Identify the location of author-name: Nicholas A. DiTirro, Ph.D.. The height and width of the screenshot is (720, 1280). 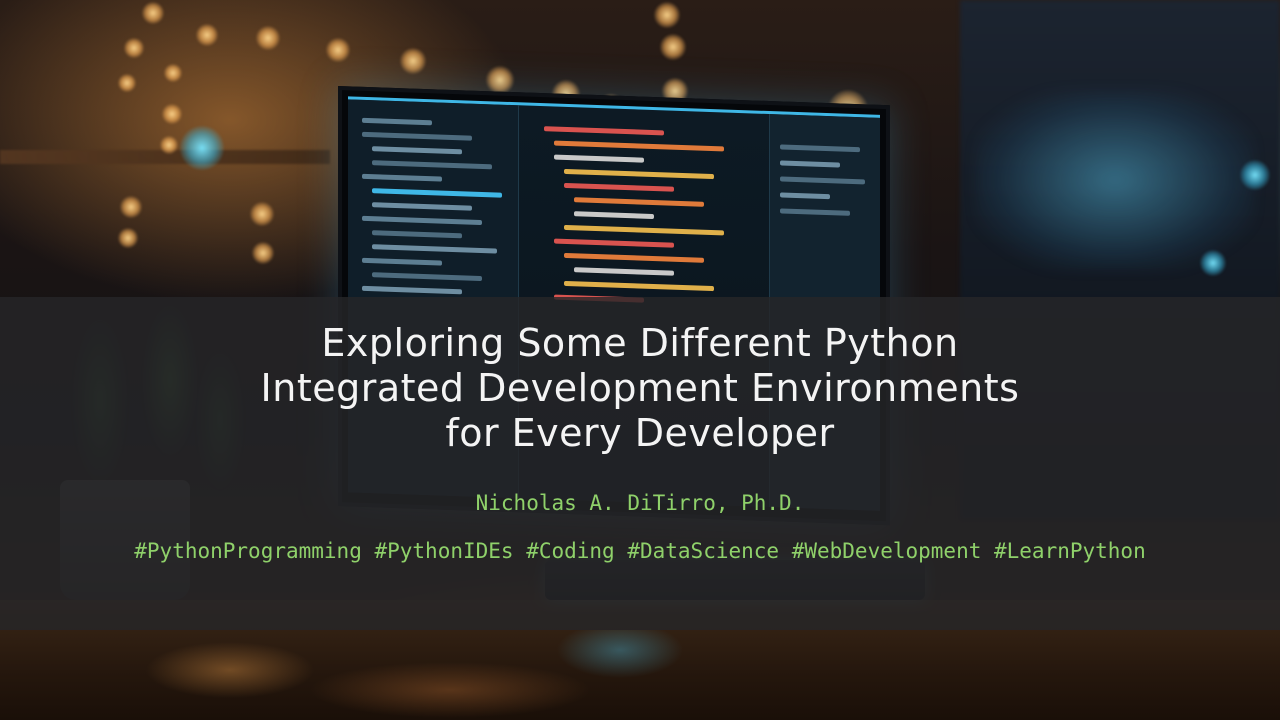
(640, 503).